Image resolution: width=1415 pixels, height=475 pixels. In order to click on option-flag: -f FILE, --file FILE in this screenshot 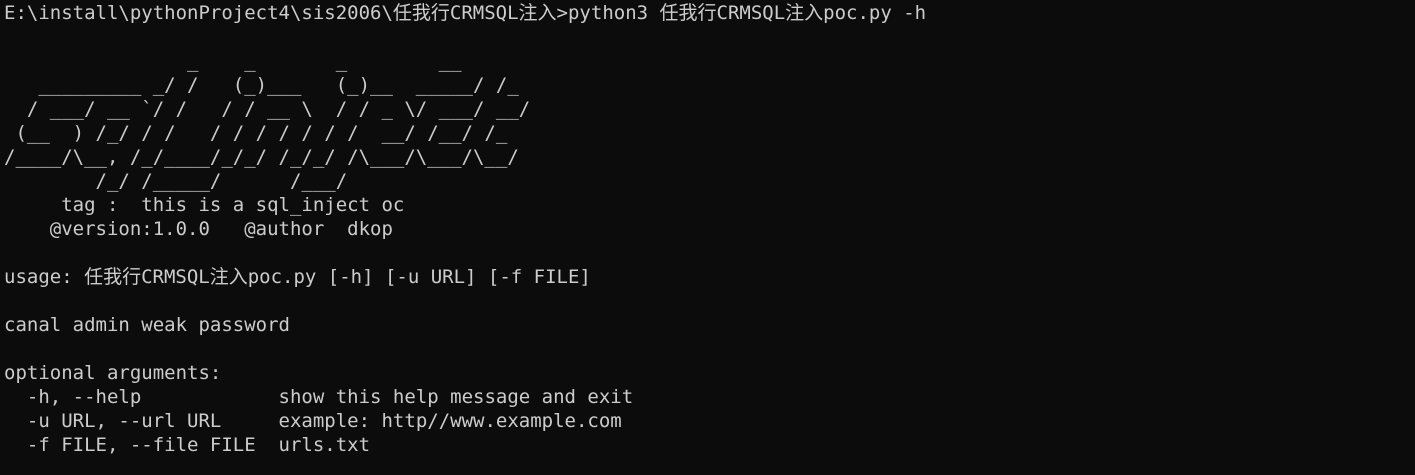, I will do `click(141, 445)`.